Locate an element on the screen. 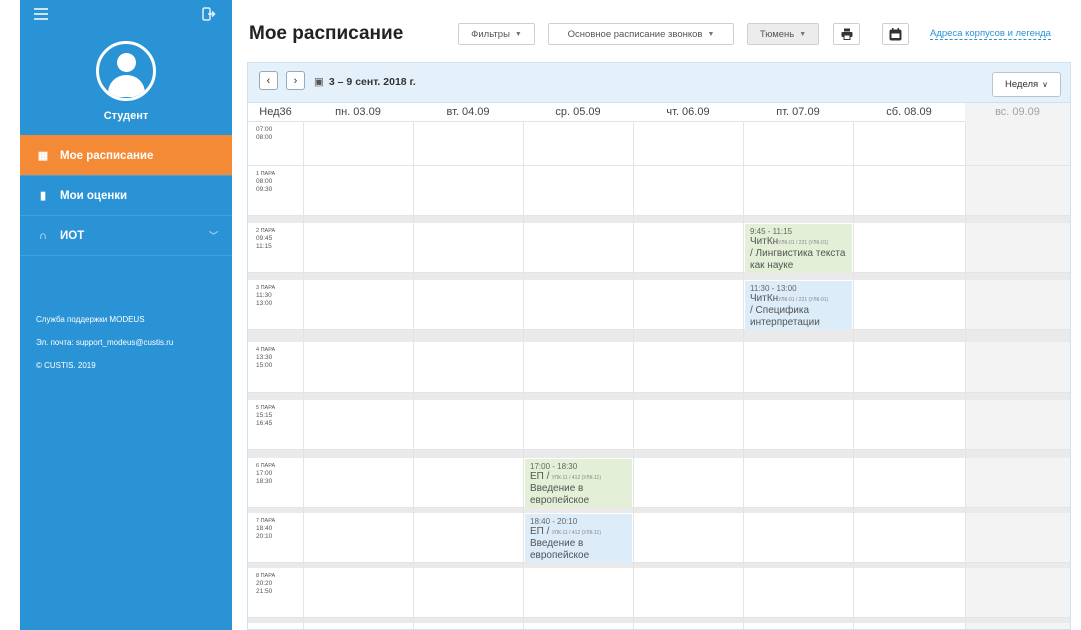  date-range: ▣ 3 – 9 сент. 2018 г. is located at coordinates (365, 82).